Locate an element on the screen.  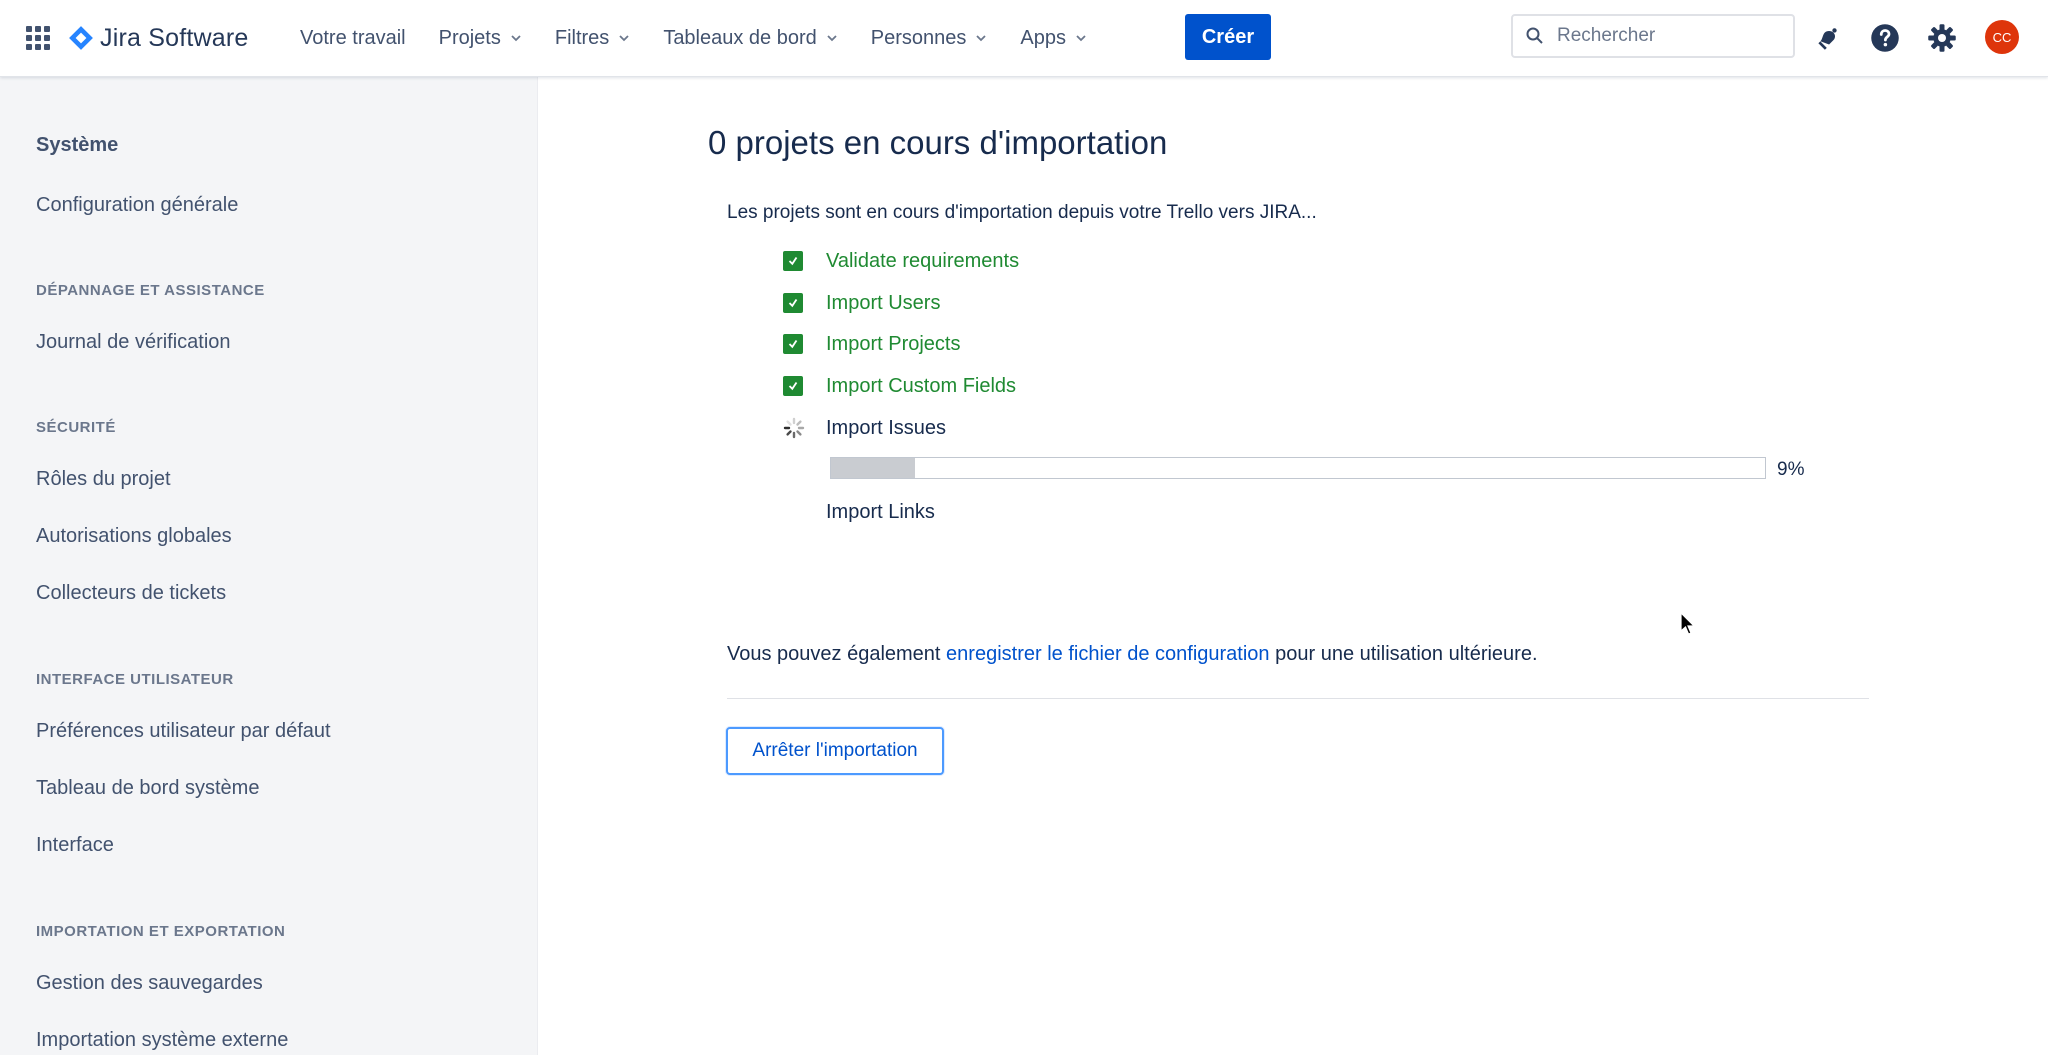
import-step: Import Issues is located at coordinates (864, 428).